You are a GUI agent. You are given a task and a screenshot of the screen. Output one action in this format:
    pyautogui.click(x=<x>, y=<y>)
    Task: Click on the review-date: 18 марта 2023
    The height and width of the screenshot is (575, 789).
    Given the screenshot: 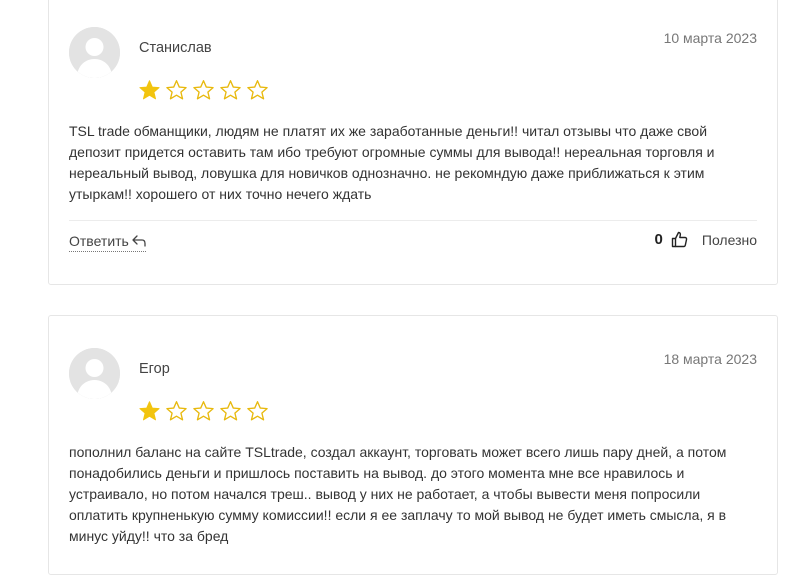 What is the action you would take?
    pyautogui.click(x=710, y=359)
    